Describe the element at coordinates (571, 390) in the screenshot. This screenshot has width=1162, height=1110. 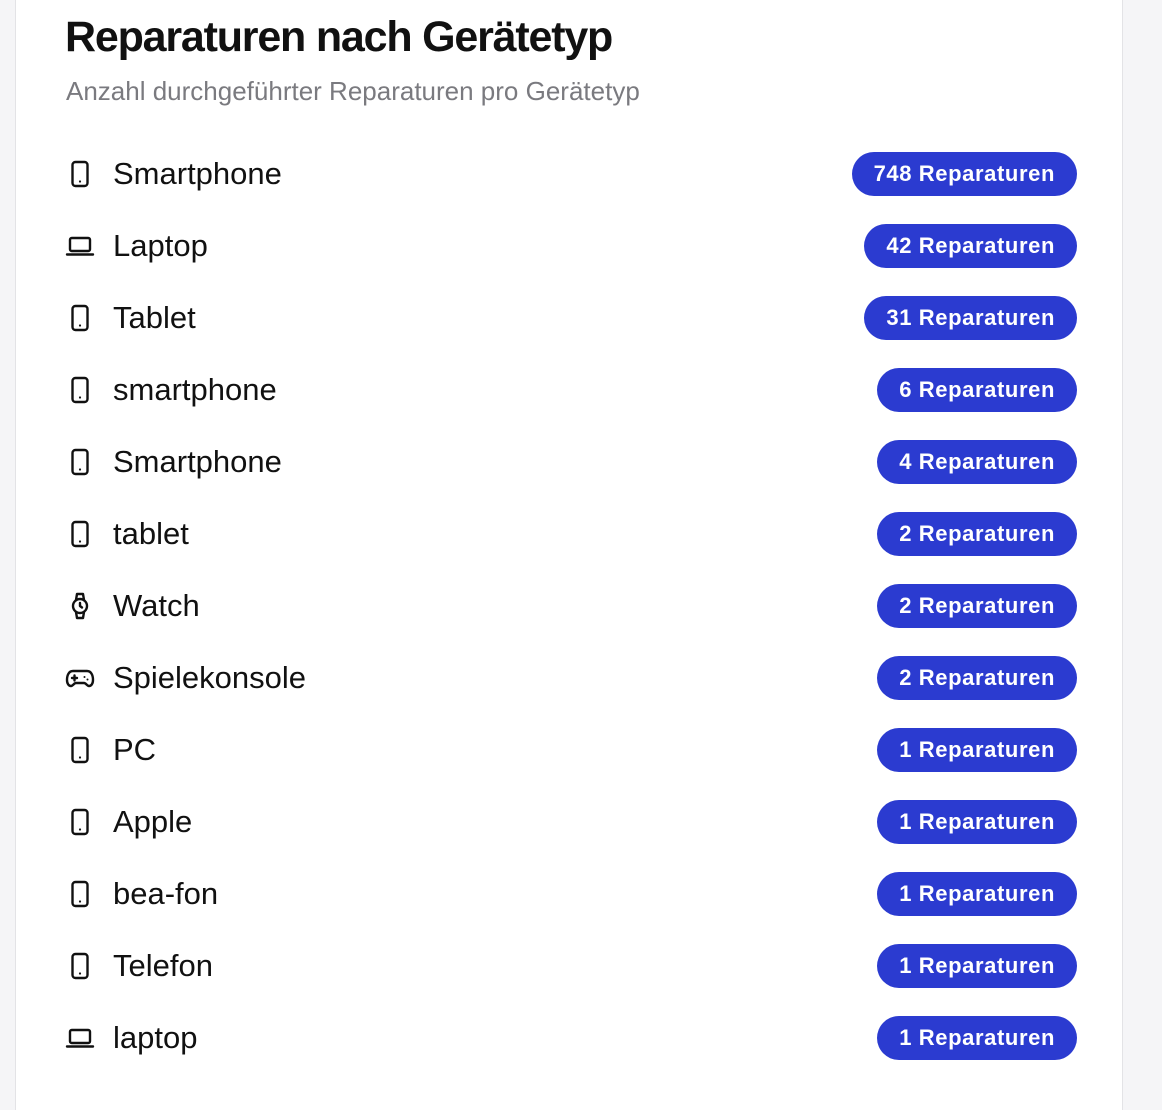
I see `device-row: smartphone 6 Reparaturen` at that location.